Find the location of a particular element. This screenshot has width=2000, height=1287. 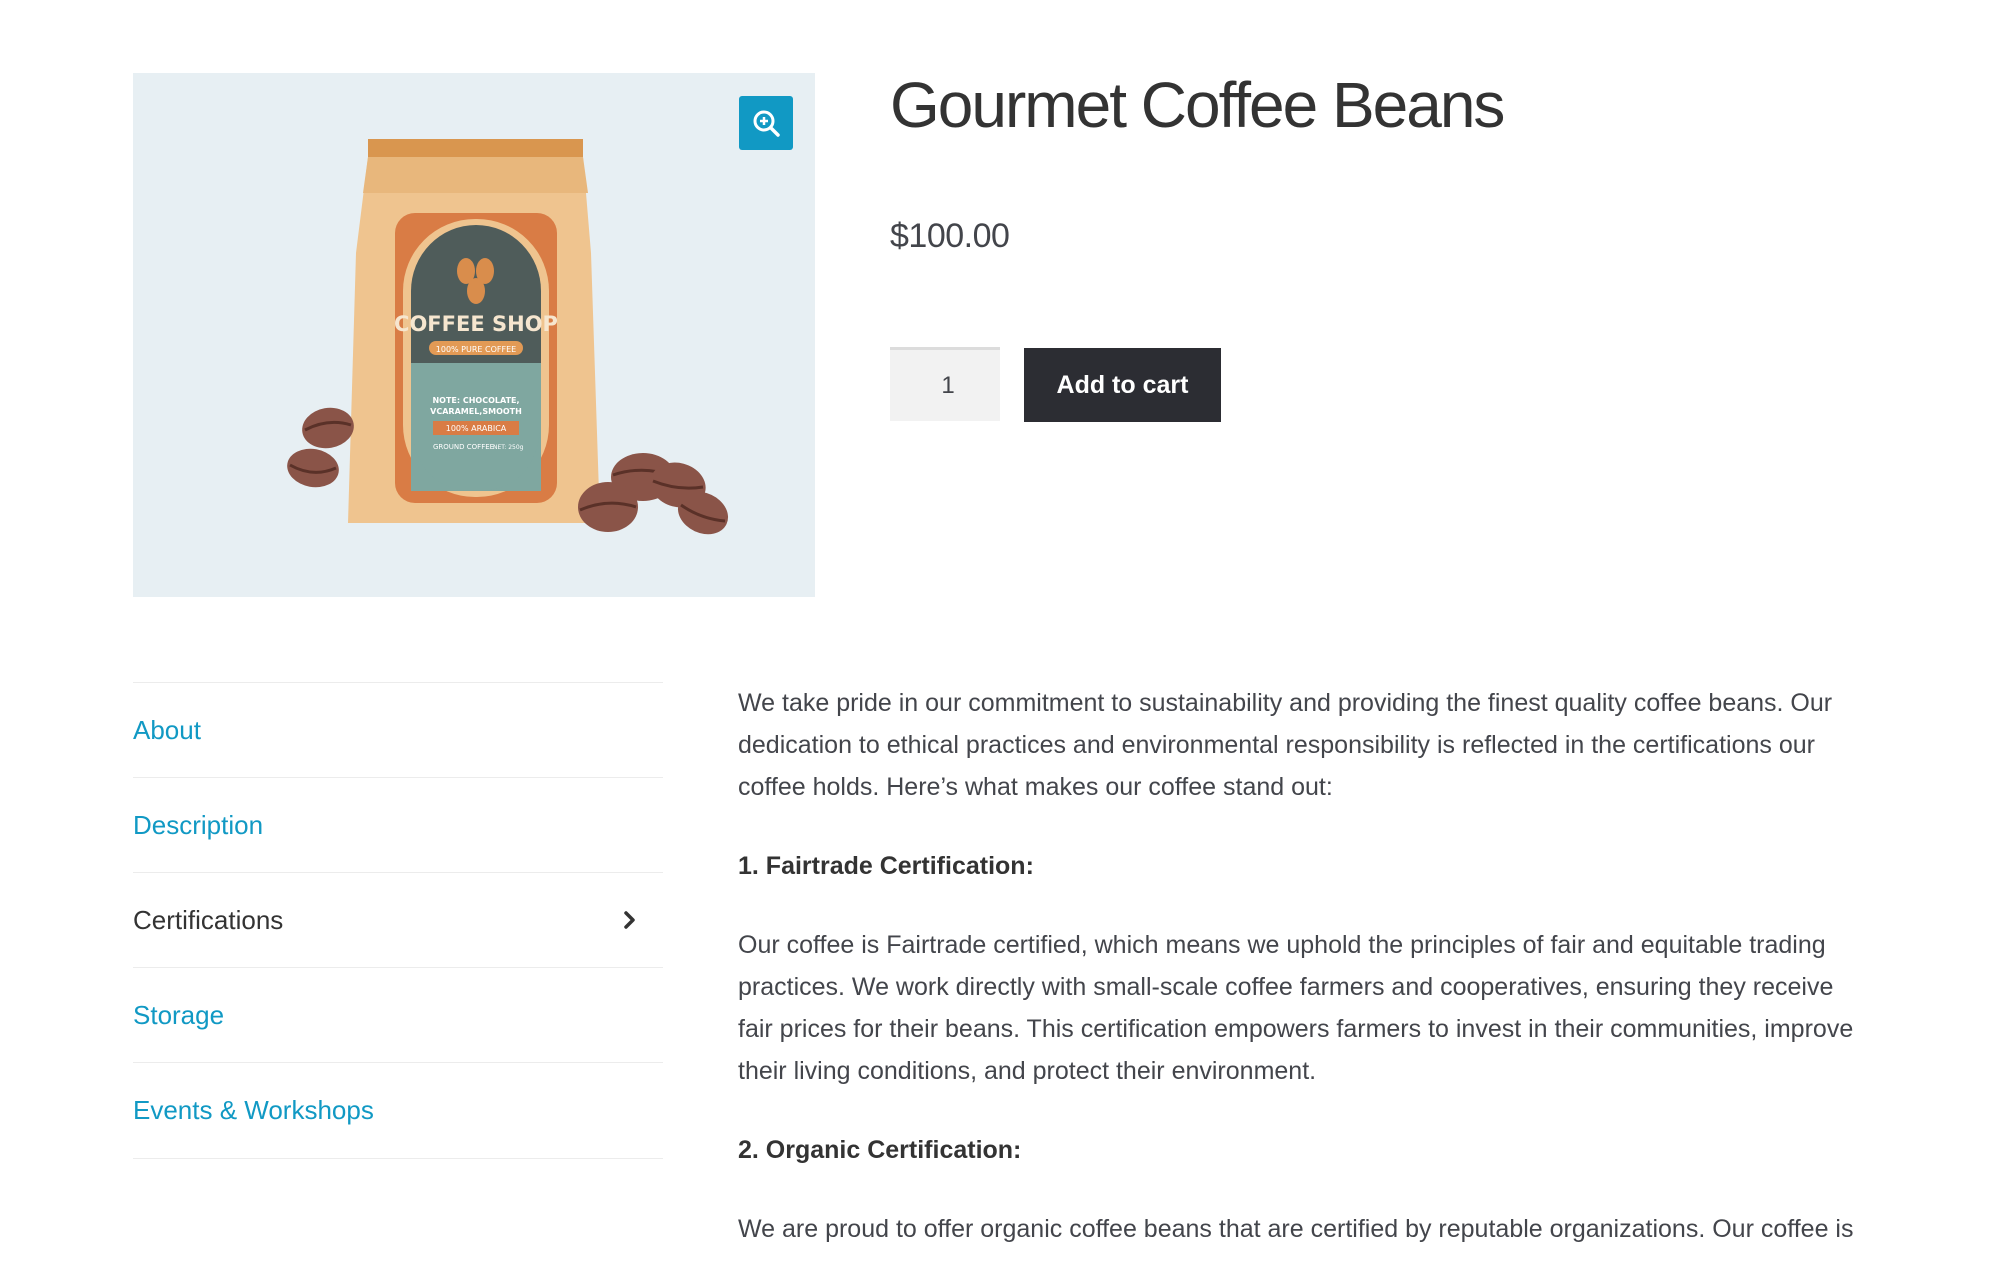

bag-note-line2: VCARAMEL,SMOOTH is located at coordinates (476, 411).